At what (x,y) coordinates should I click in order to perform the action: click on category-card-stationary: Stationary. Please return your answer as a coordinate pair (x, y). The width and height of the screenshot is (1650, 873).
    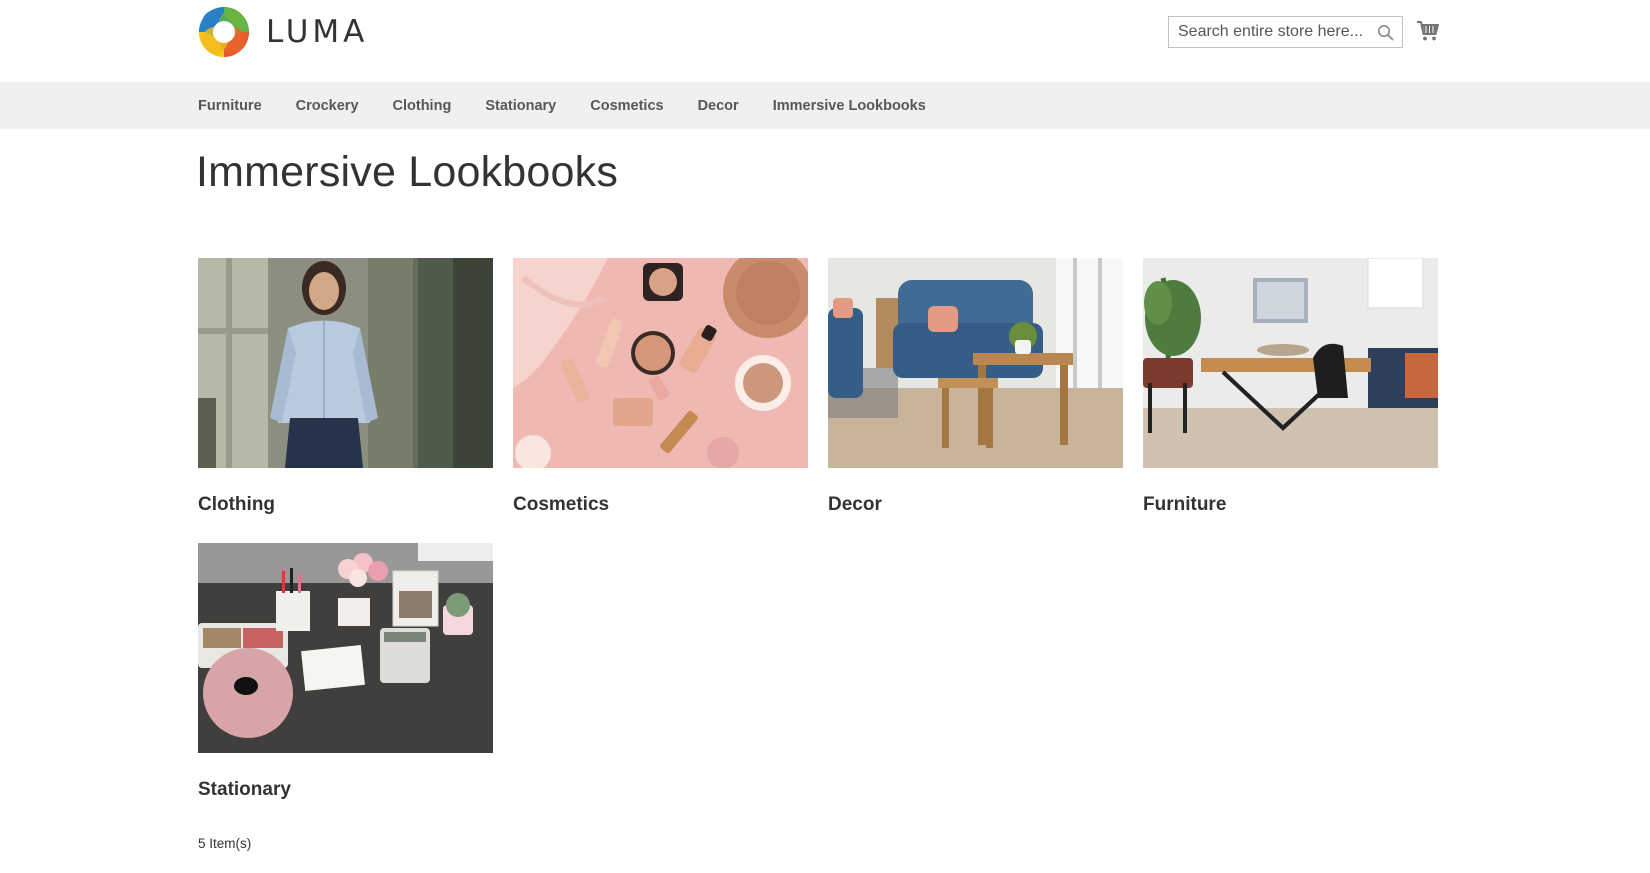
    Looking at the image, I should click on (345, 671).